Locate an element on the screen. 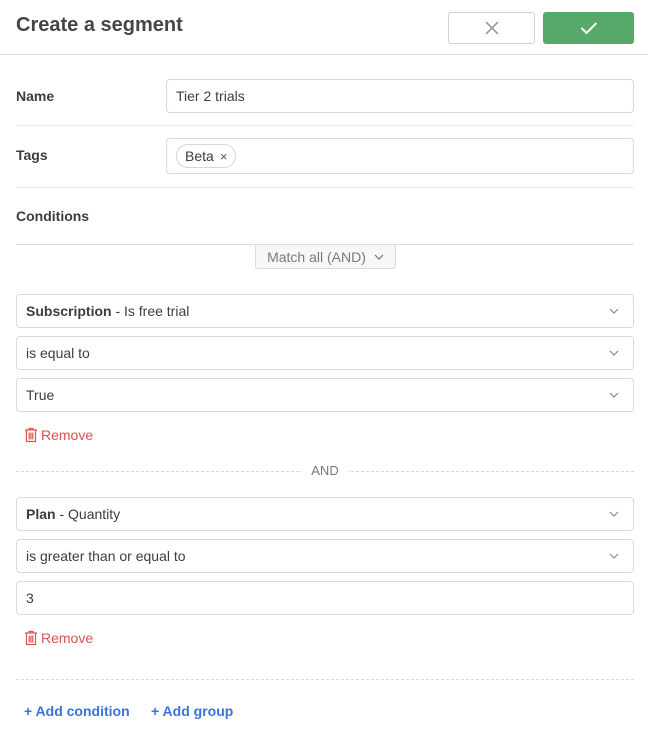 The height and width of the screenshot is (739, 648). condition-1-operator-select: is equal to is located at coordinates (325, 353).